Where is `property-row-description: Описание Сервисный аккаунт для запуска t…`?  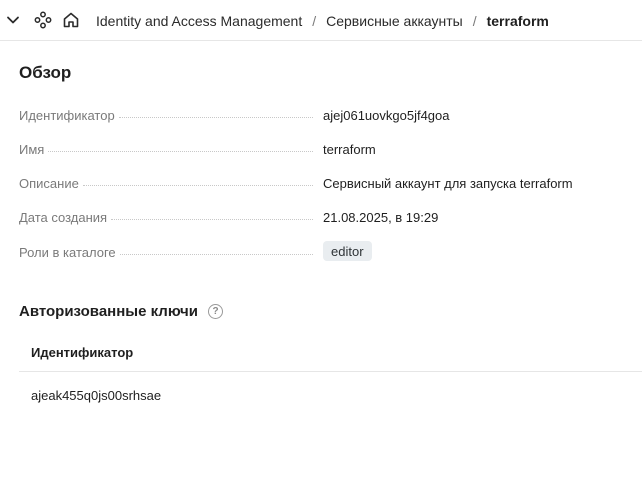 property-row-description: Описание Сервисный аккаунт для запуска t… is located at coordinates (319, 183).